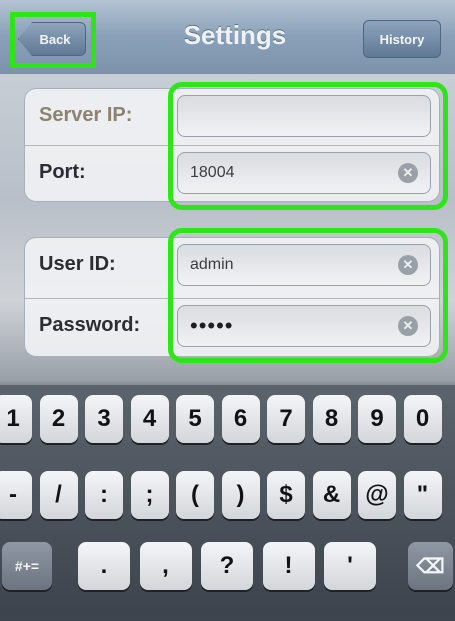 The height and width of the screenshot is (621, 455). Describe the element at coordinates (27, 566) in the screenshot. I see `symbols-key: #+=` at that location.